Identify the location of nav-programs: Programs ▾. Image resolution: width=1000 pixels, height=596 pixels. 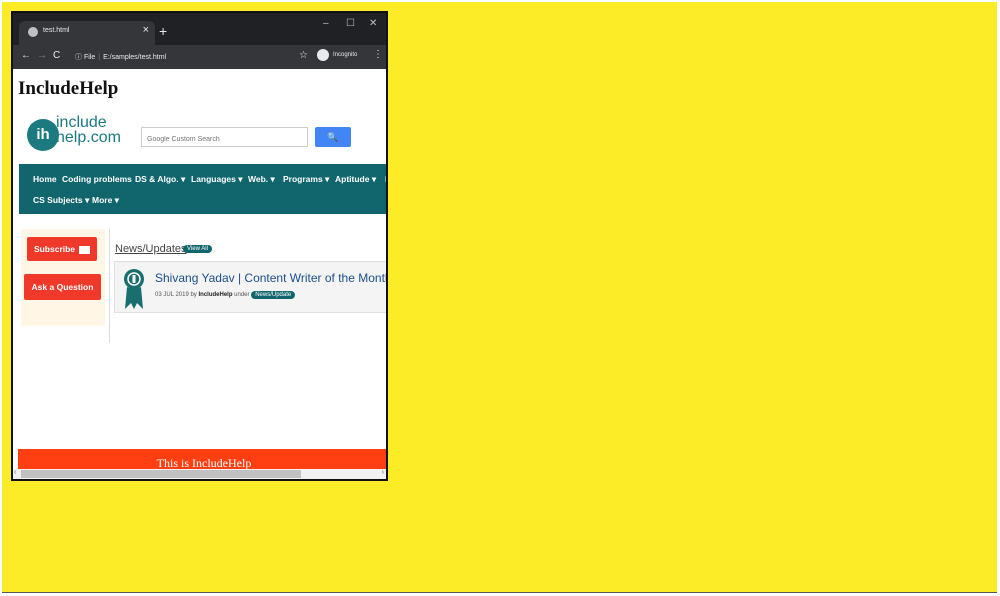
(306, 179).